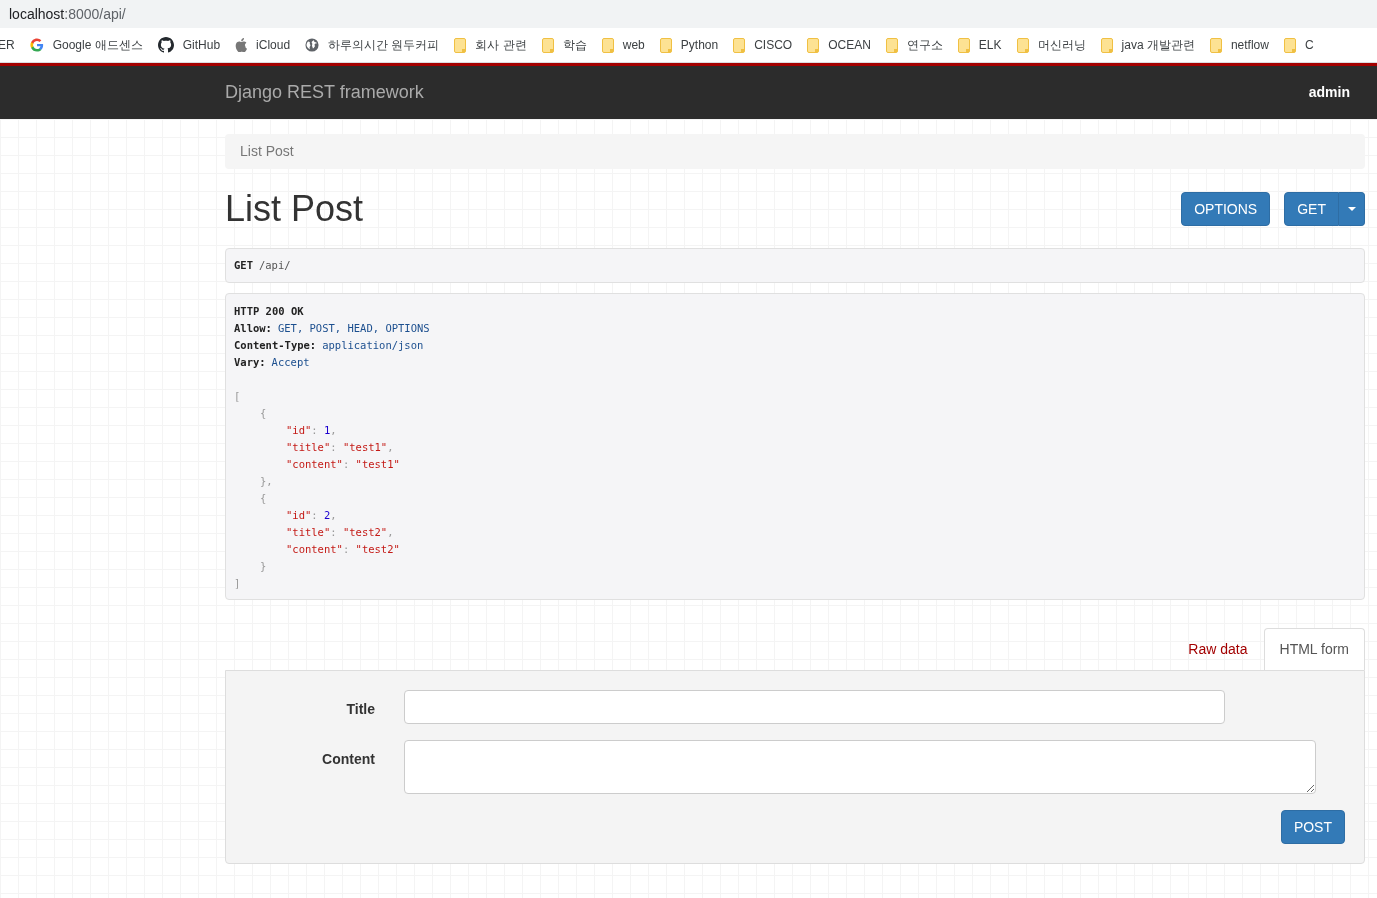 Image resolution: width=1377 pixels, height=898 pixels. What do you see at coordinates (340, 447) in the screenshot?
I see `json-line: "title": "test1",` at bounding box center [340, 447].